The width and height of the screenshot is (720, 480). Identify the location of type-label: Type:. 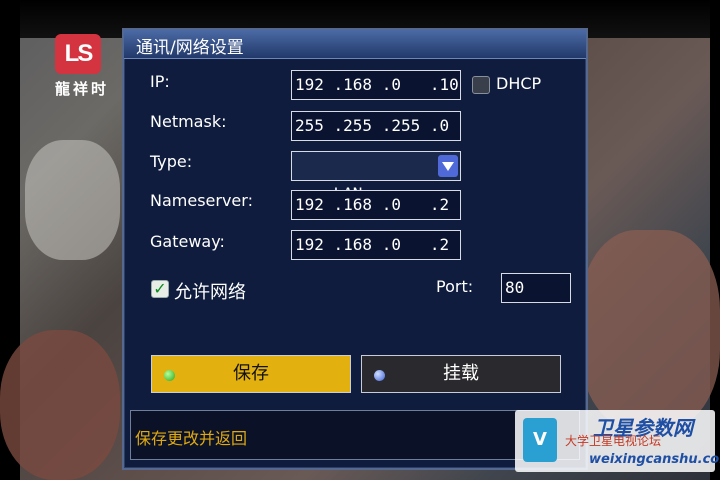
(171, 161).